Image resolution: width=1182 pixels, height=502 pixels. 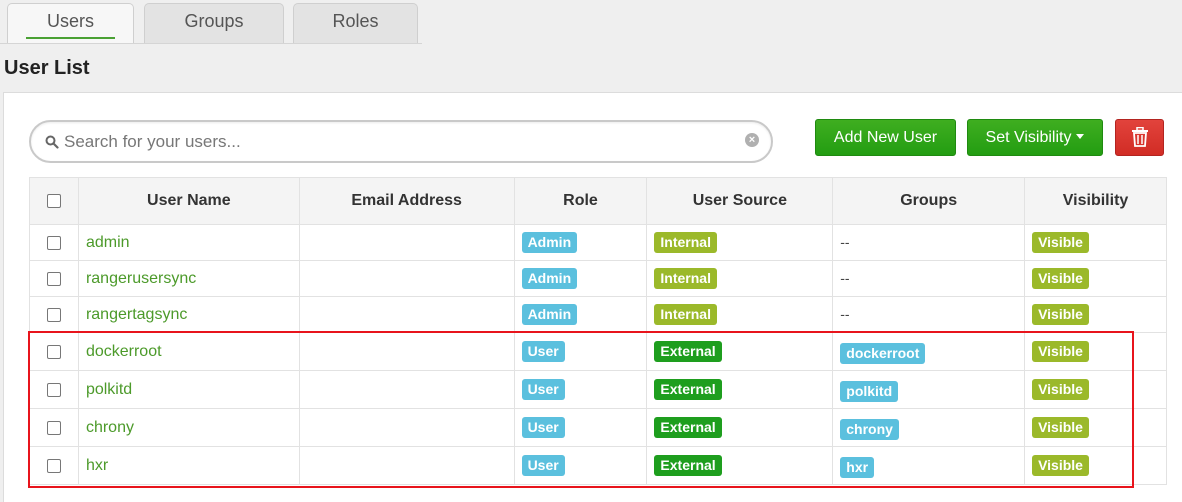 I want to click on select-all-checkbox, so click(x=53, y=201).